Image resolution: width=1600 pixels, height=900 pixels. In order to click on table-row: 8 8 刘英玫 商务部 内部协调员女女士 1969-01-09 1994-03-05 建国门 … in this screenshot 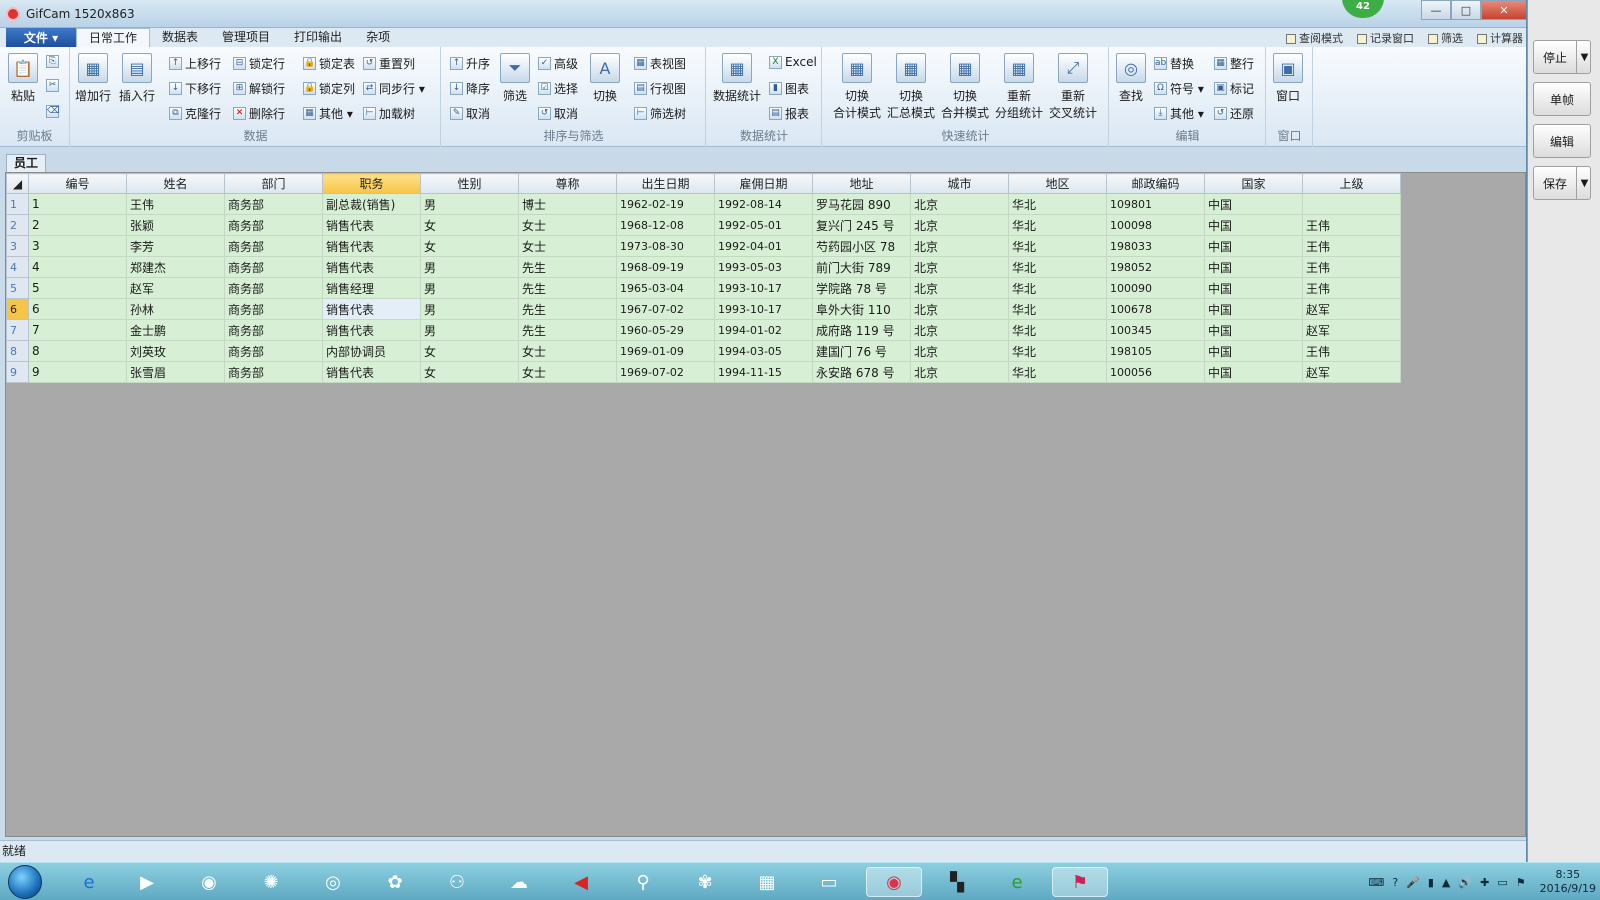, I will do `click(703, 351)`.